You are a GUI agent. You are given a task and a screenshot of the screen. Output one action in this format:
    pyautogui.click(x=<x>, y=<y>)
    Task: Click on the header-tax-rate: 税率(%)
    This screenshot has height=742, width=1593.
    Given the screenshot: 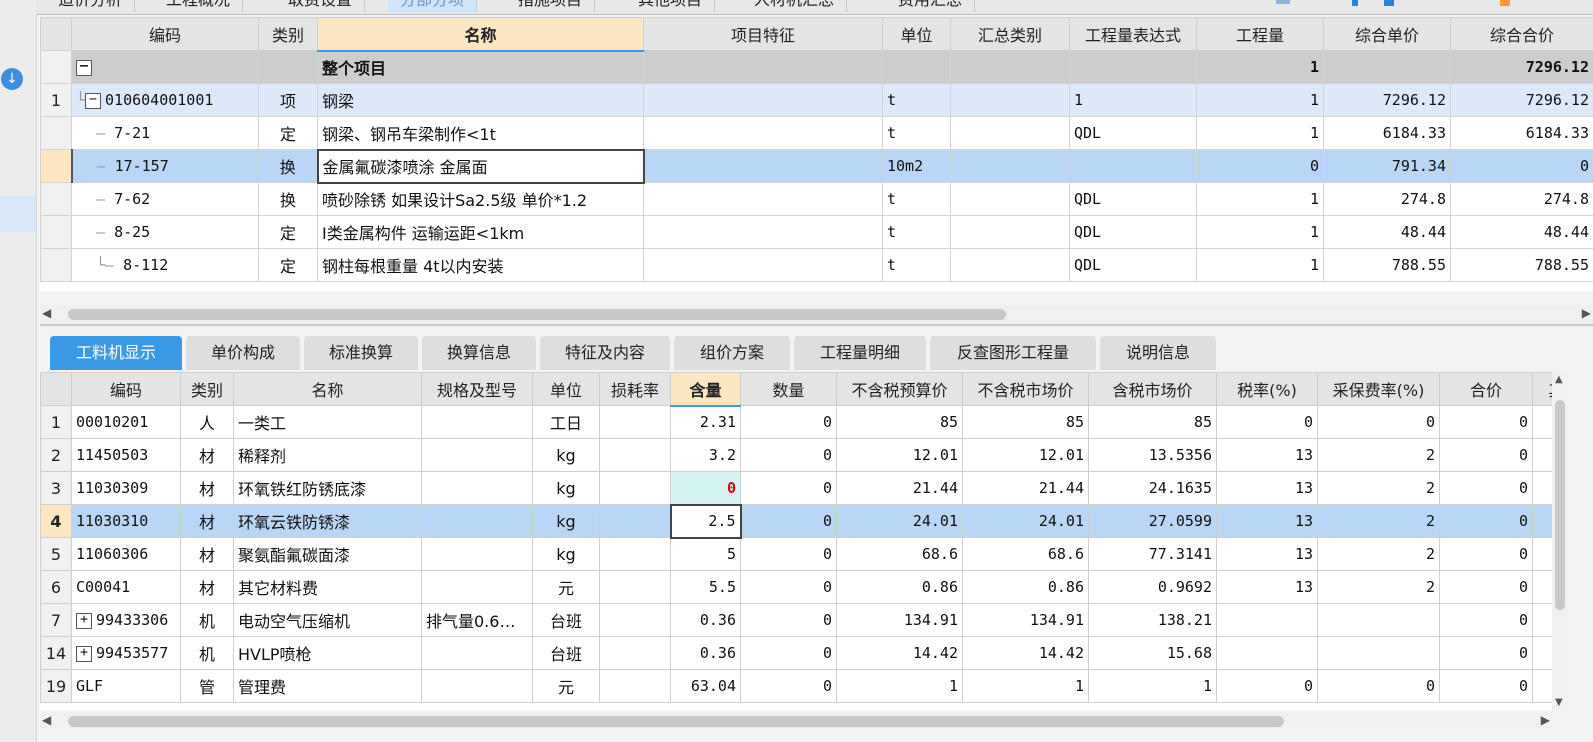 What is the action you would take?
    pyautogui.click(x=1267, y=389)
    